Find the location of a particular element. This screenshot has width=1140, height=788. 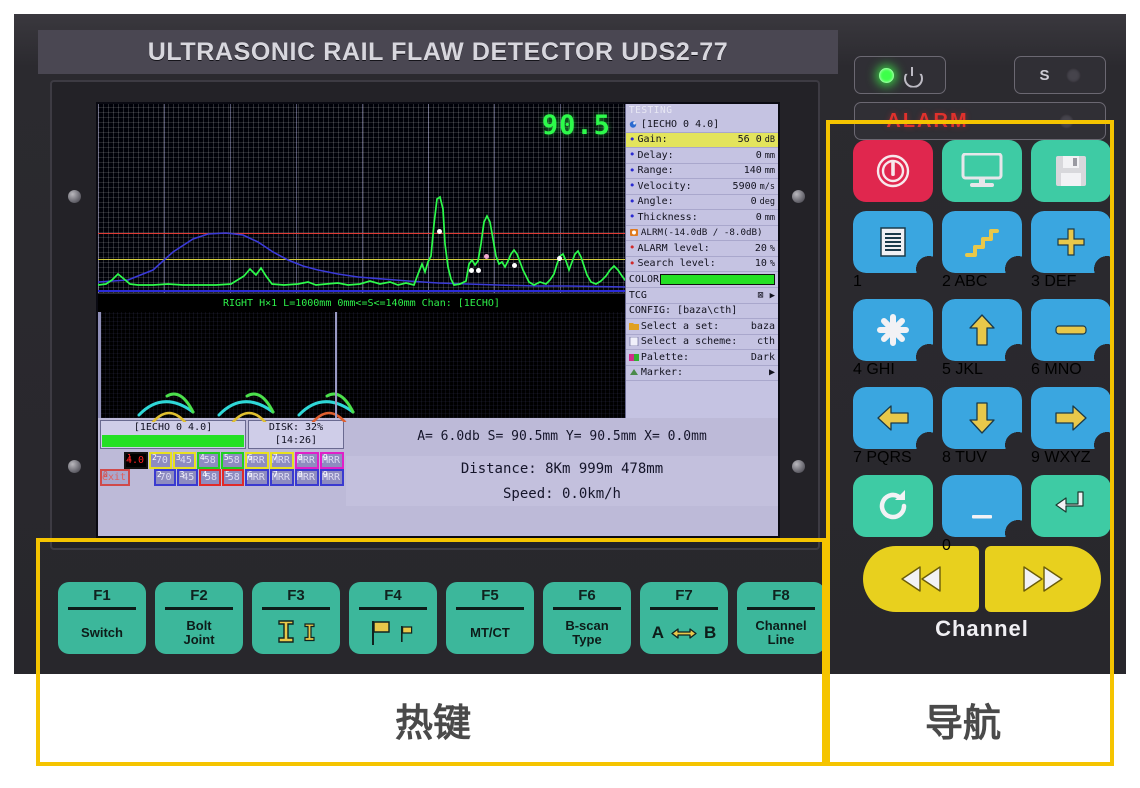

param-label: ALARM level: is located at coordinates (673, 248).